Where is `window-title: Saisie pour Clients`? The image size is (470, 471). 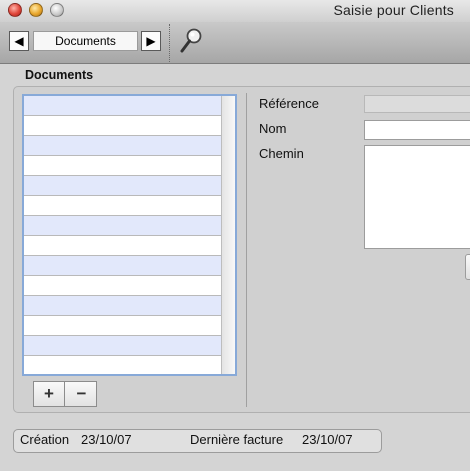 window-title: Saisie pour Clients is located at coordinates (393, 10).